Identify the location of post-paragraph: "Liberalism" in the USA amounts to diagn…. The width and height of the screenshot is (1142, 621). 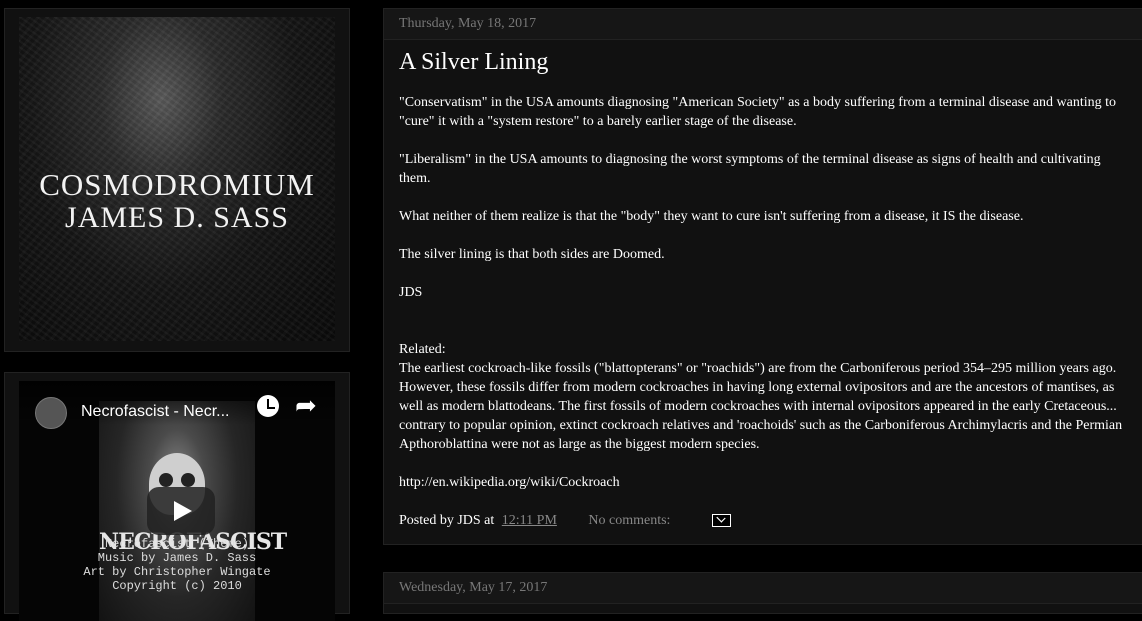
(750, 169).